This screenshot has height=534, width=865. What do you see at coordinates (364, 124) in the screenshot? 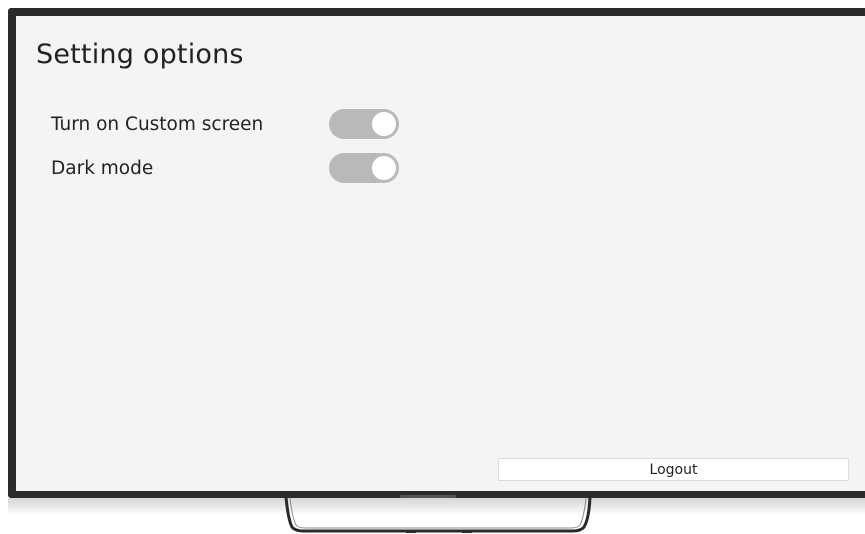
I see `custom-screen-toggle` at bounding box center [364, 124].